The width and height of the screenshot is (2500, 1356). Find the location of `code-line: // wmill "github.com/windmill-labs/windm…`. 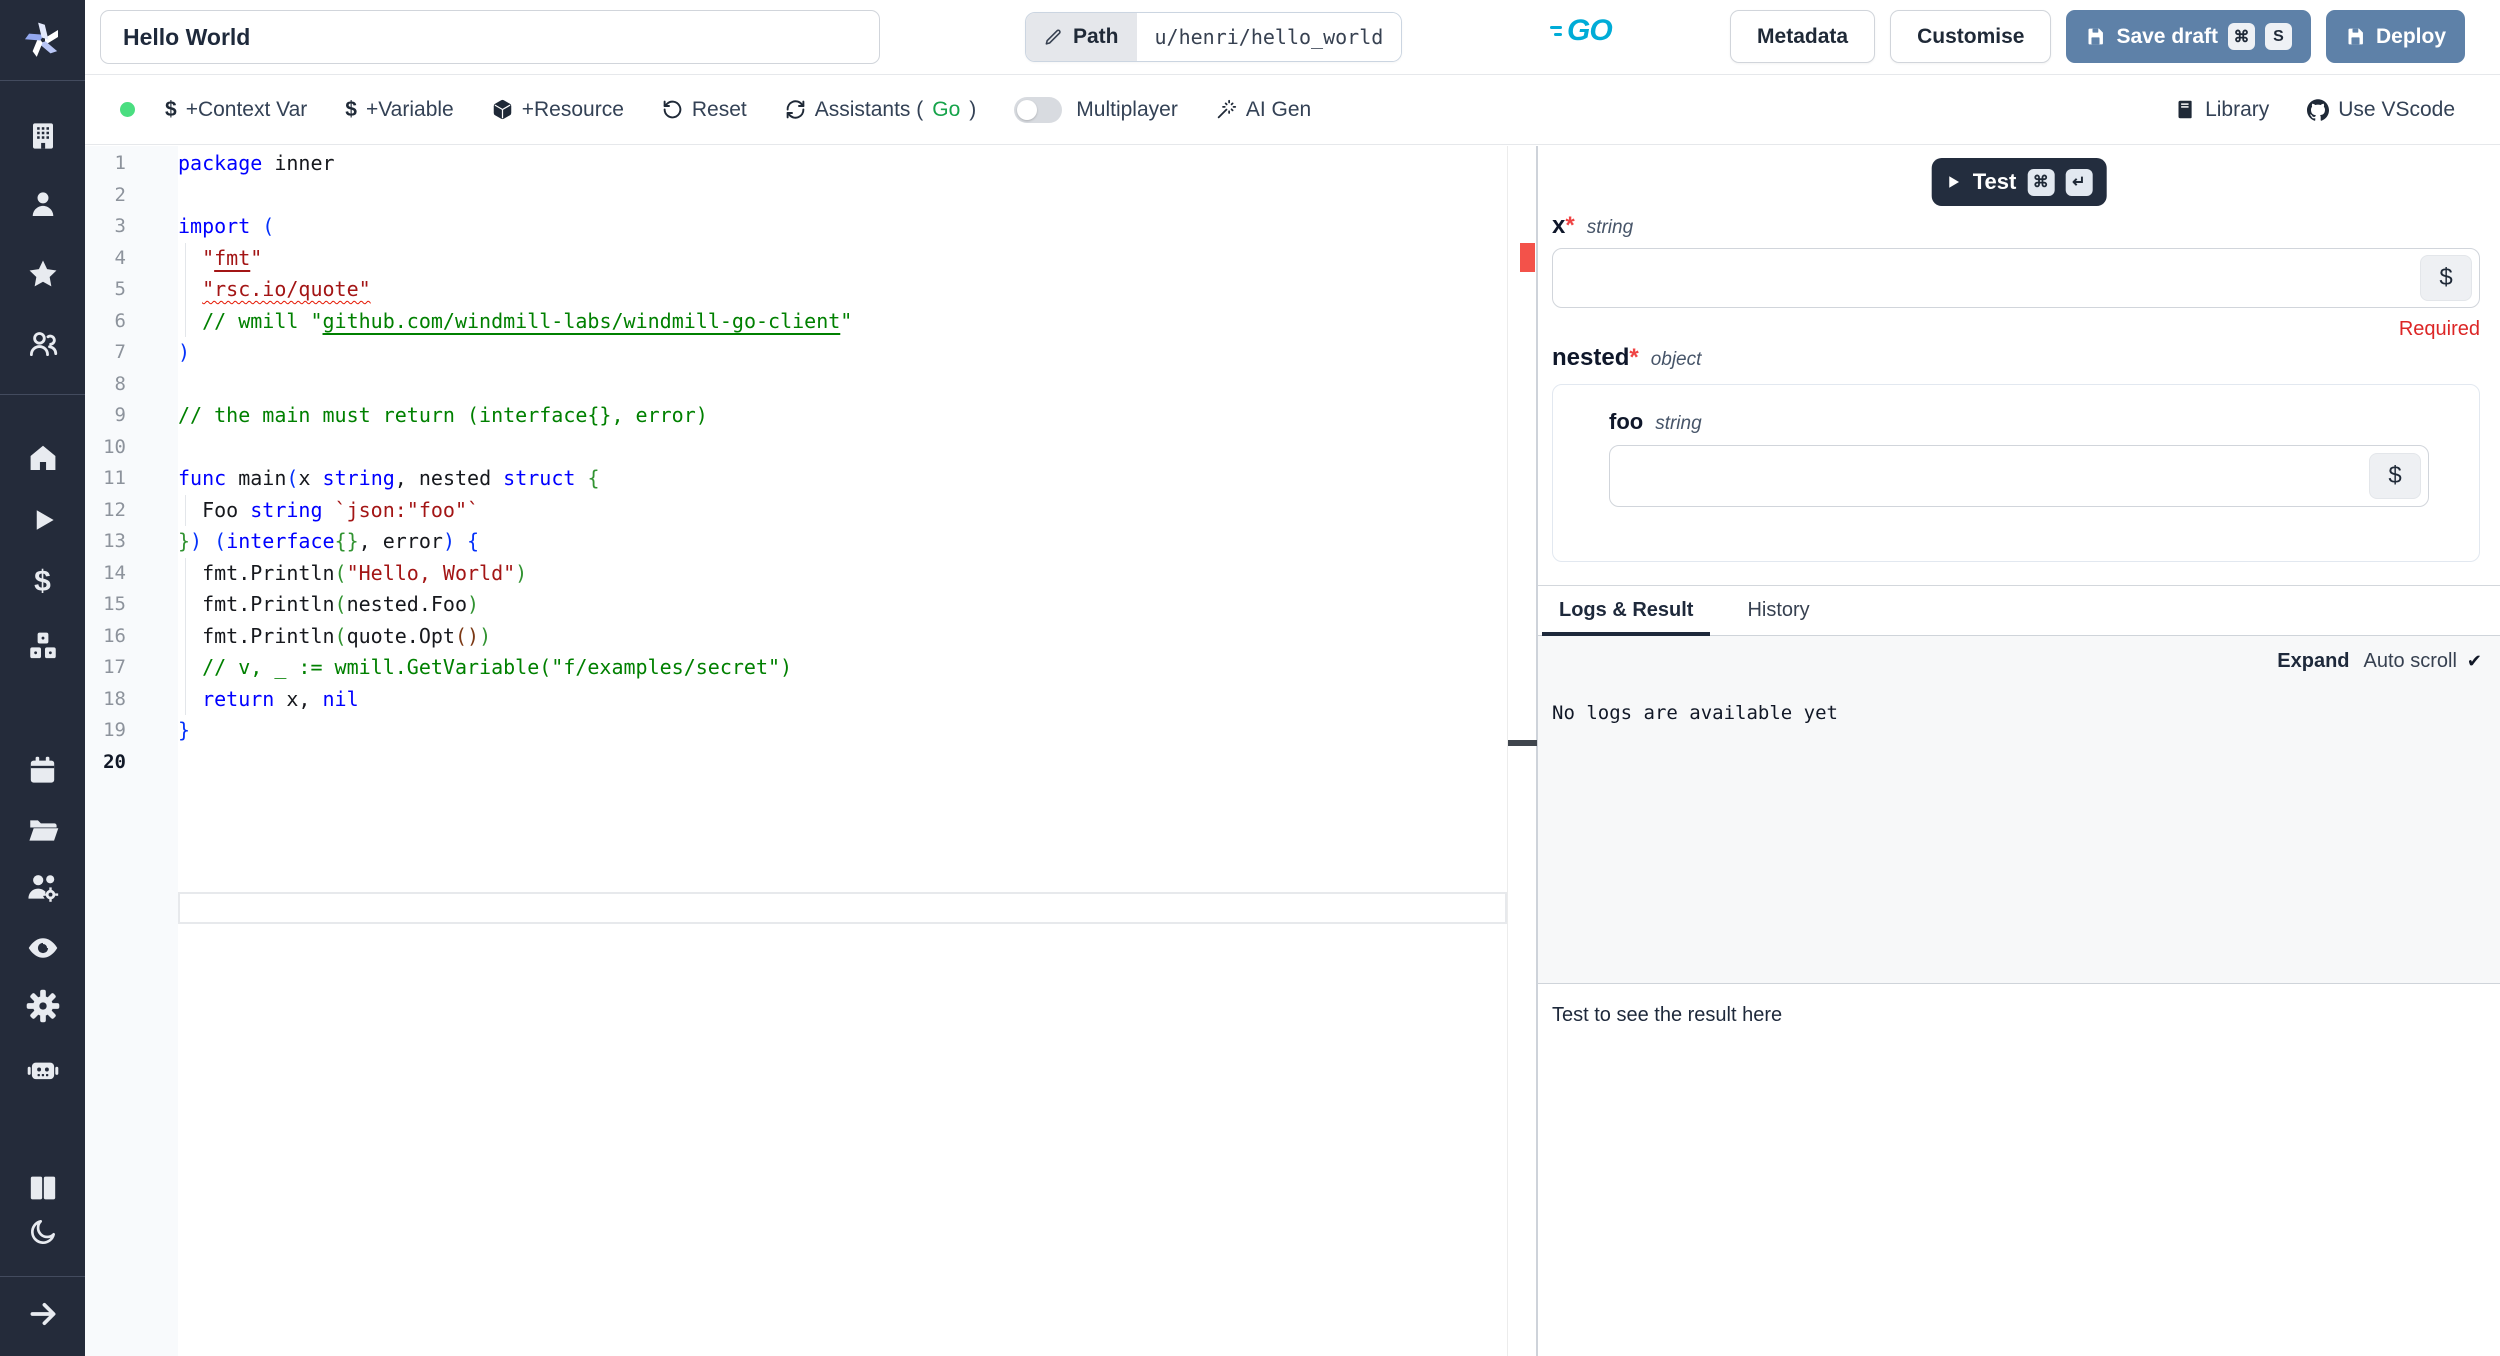

code-line: // wmill "github.com/windmill-labs/windm… is located at coordinates (842, 321).